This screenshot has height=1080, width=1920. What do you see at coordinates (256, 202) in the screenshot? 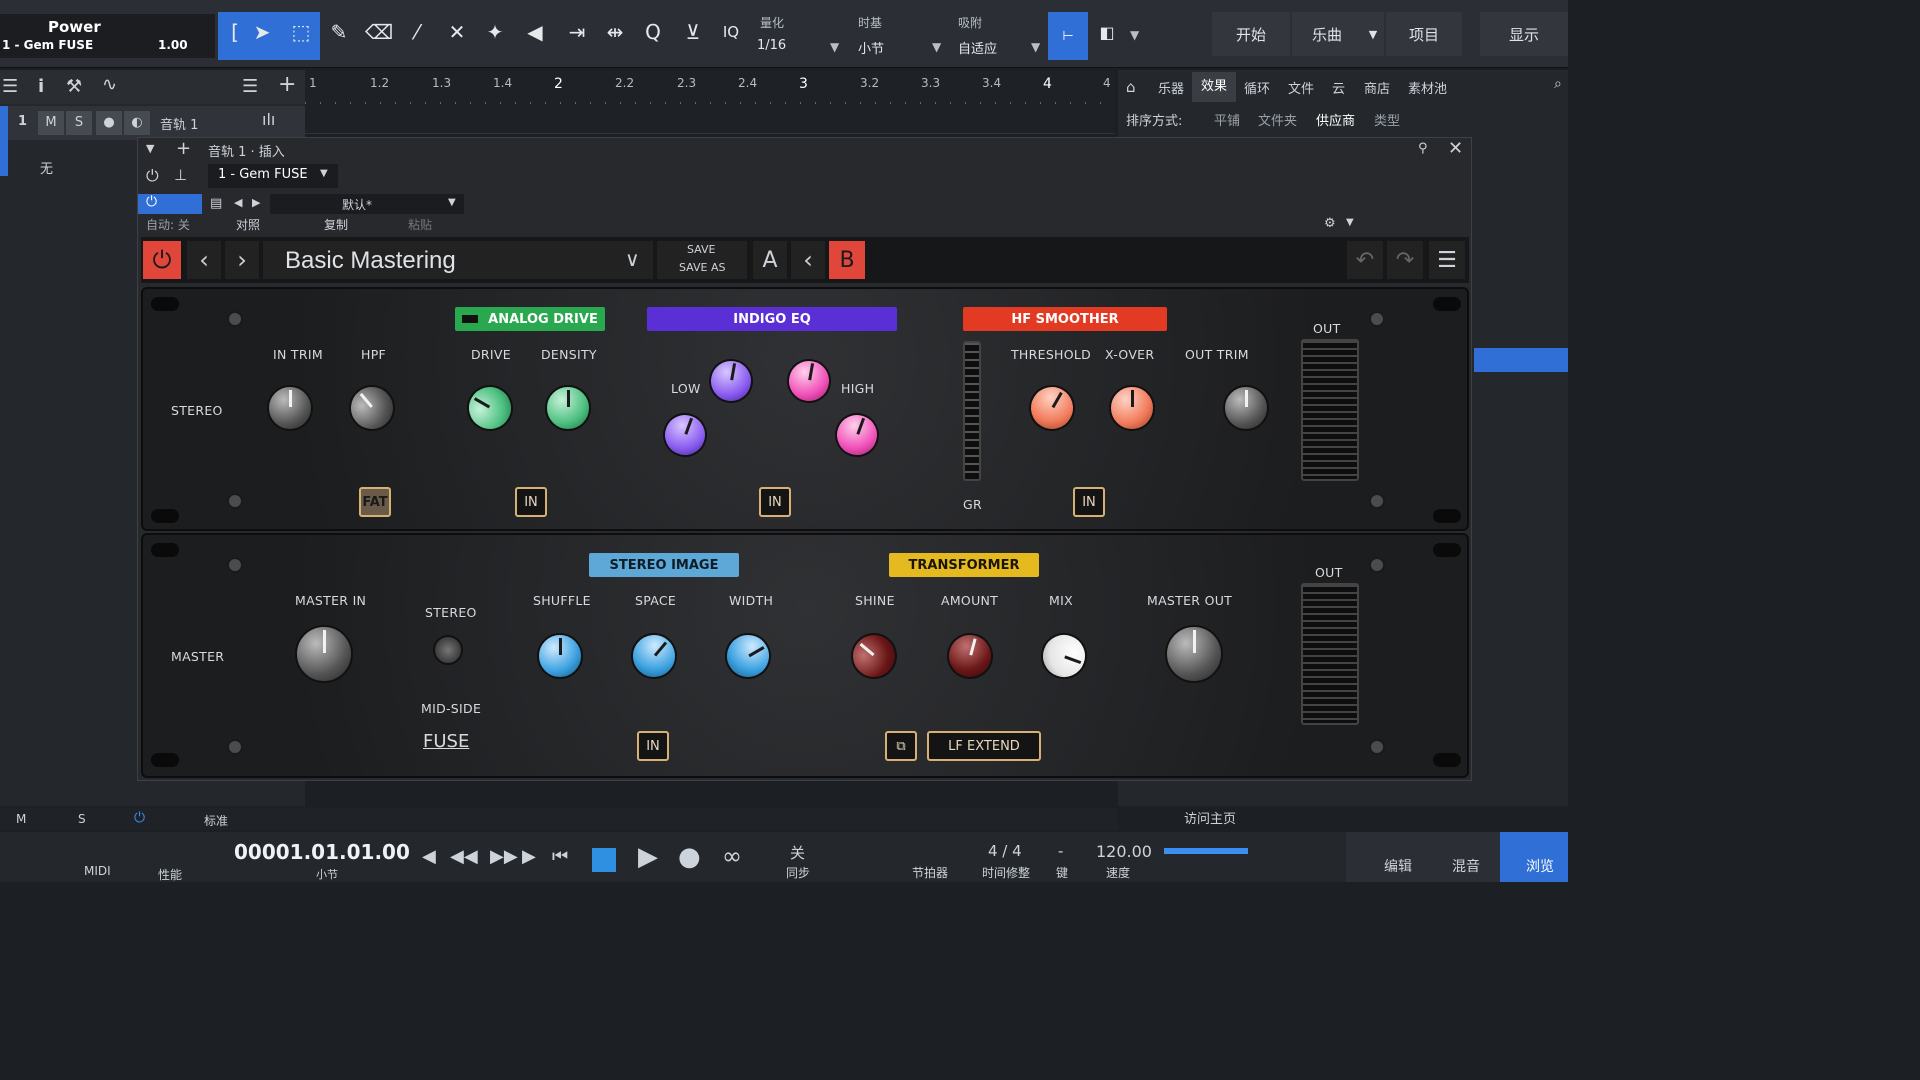
I see `next-preset-icon: ▶` at bounding box center [256, 202].